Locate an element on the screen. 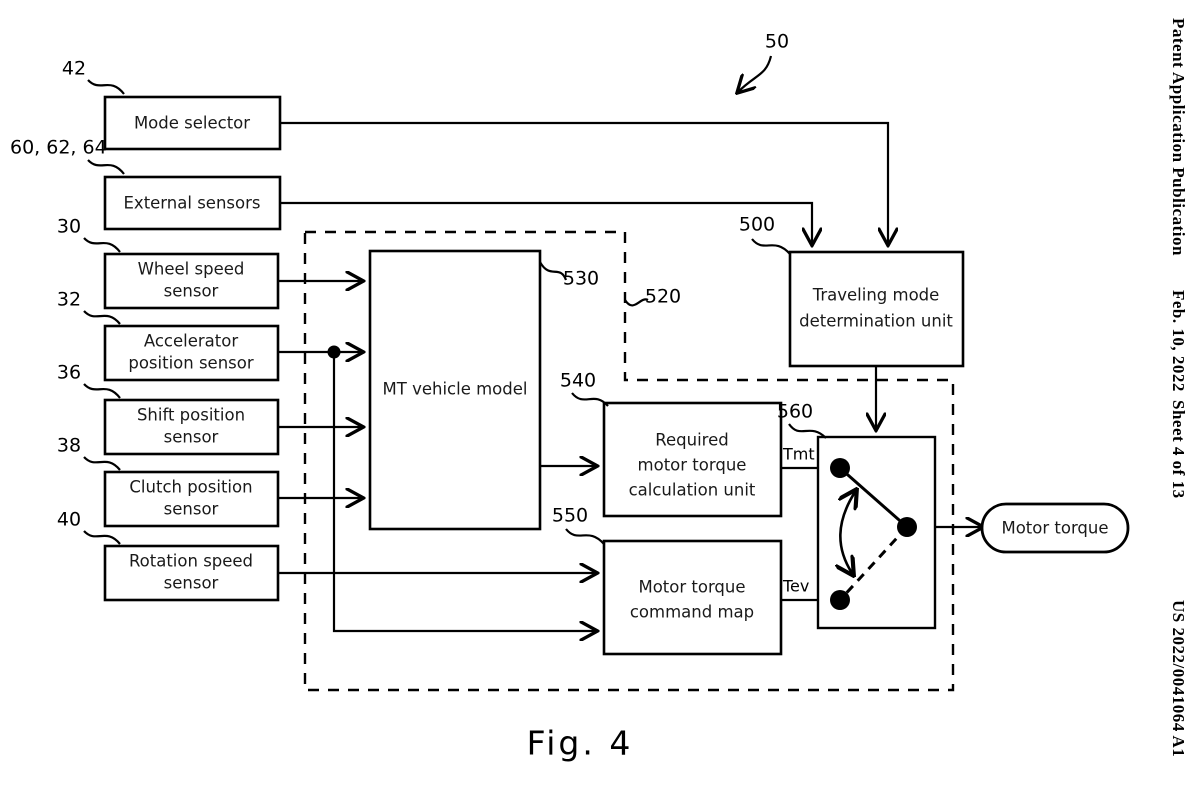  block-traveling-mode-determination-unit is located at coordinates (876, 309).